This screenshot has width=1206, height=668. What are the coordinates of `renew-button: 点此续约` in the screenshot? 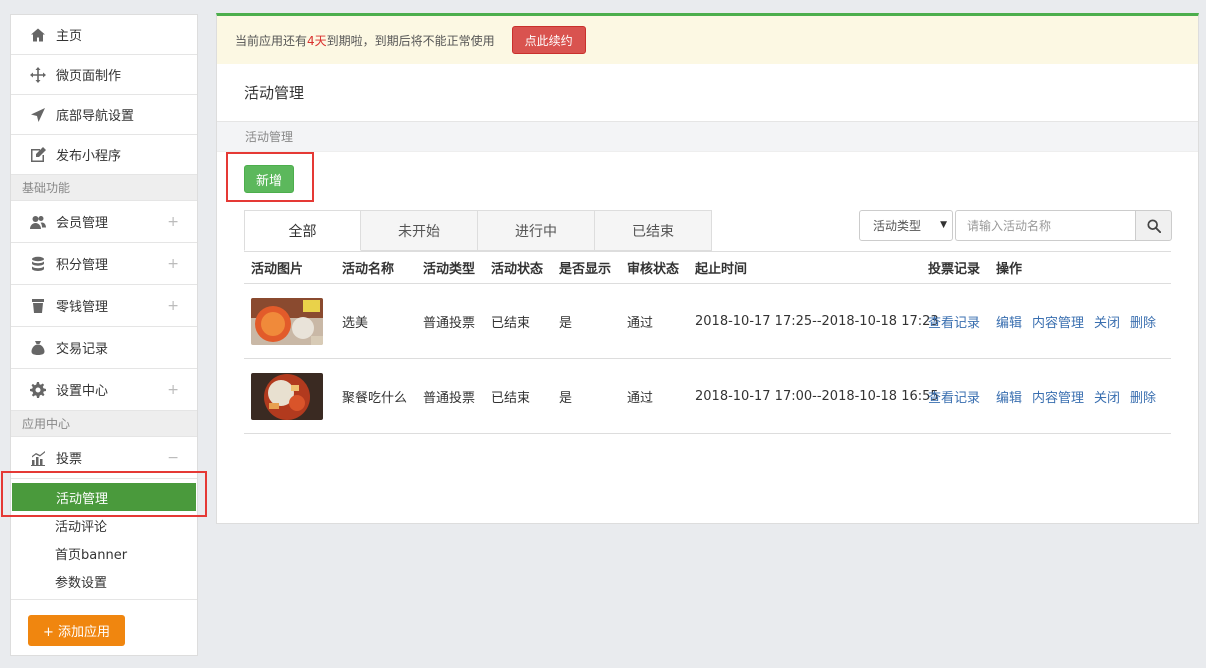 It's located at (548, 40).